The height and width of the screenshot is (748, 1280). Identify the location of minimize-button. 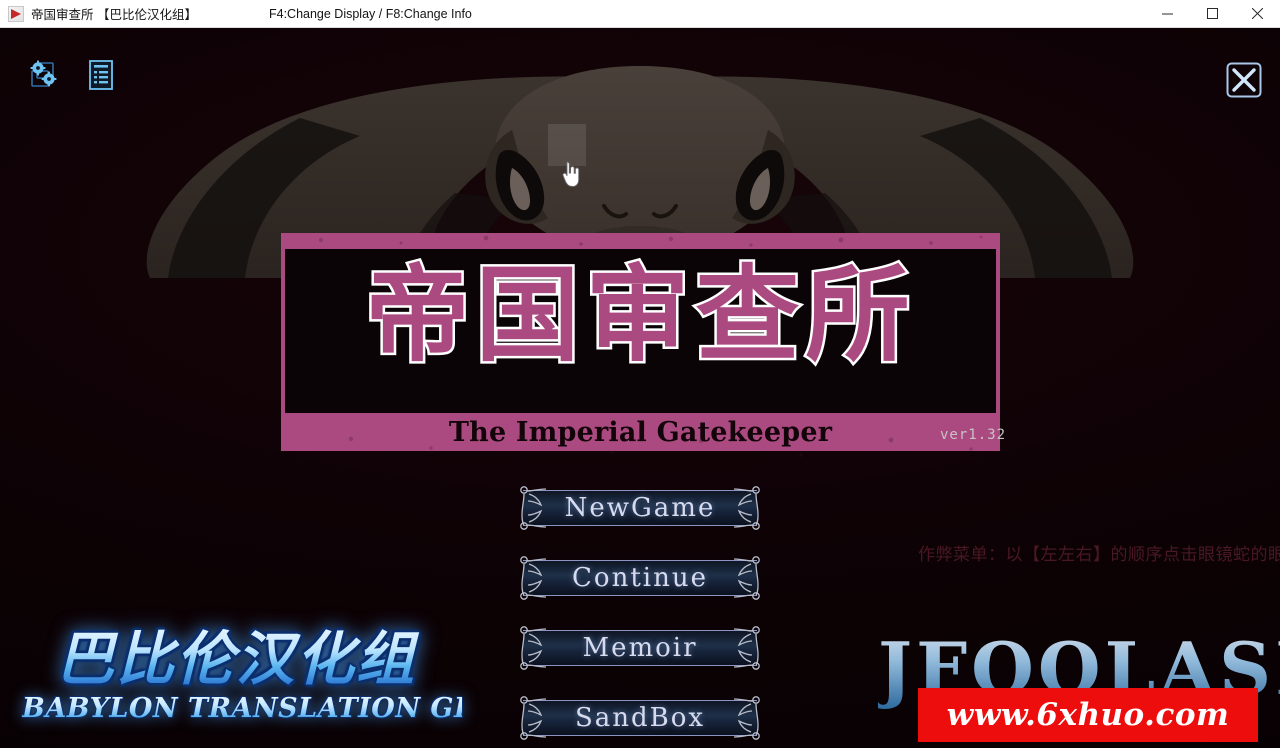
(1167, 13).